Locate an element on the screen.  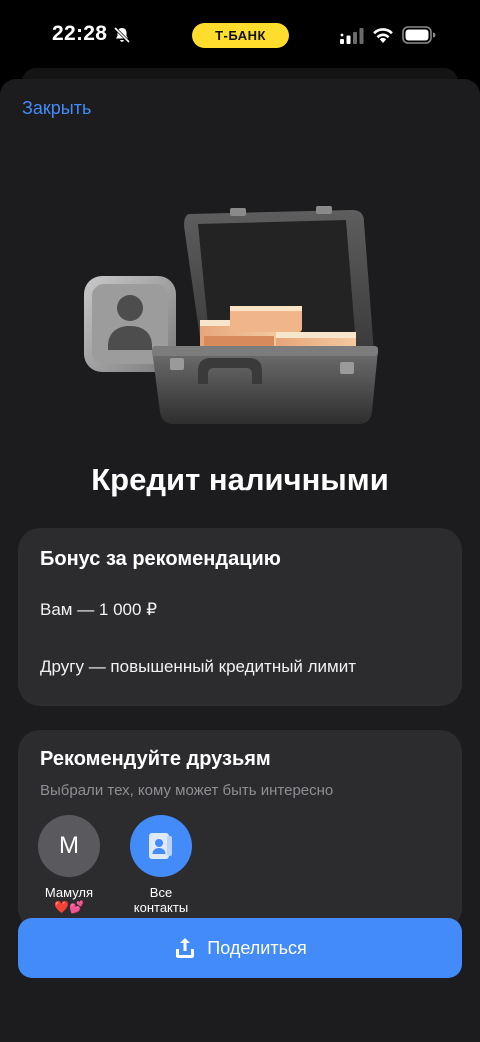
recommend-card-title: Рекомендуйте друзьям is located at coordinates (155, 759).